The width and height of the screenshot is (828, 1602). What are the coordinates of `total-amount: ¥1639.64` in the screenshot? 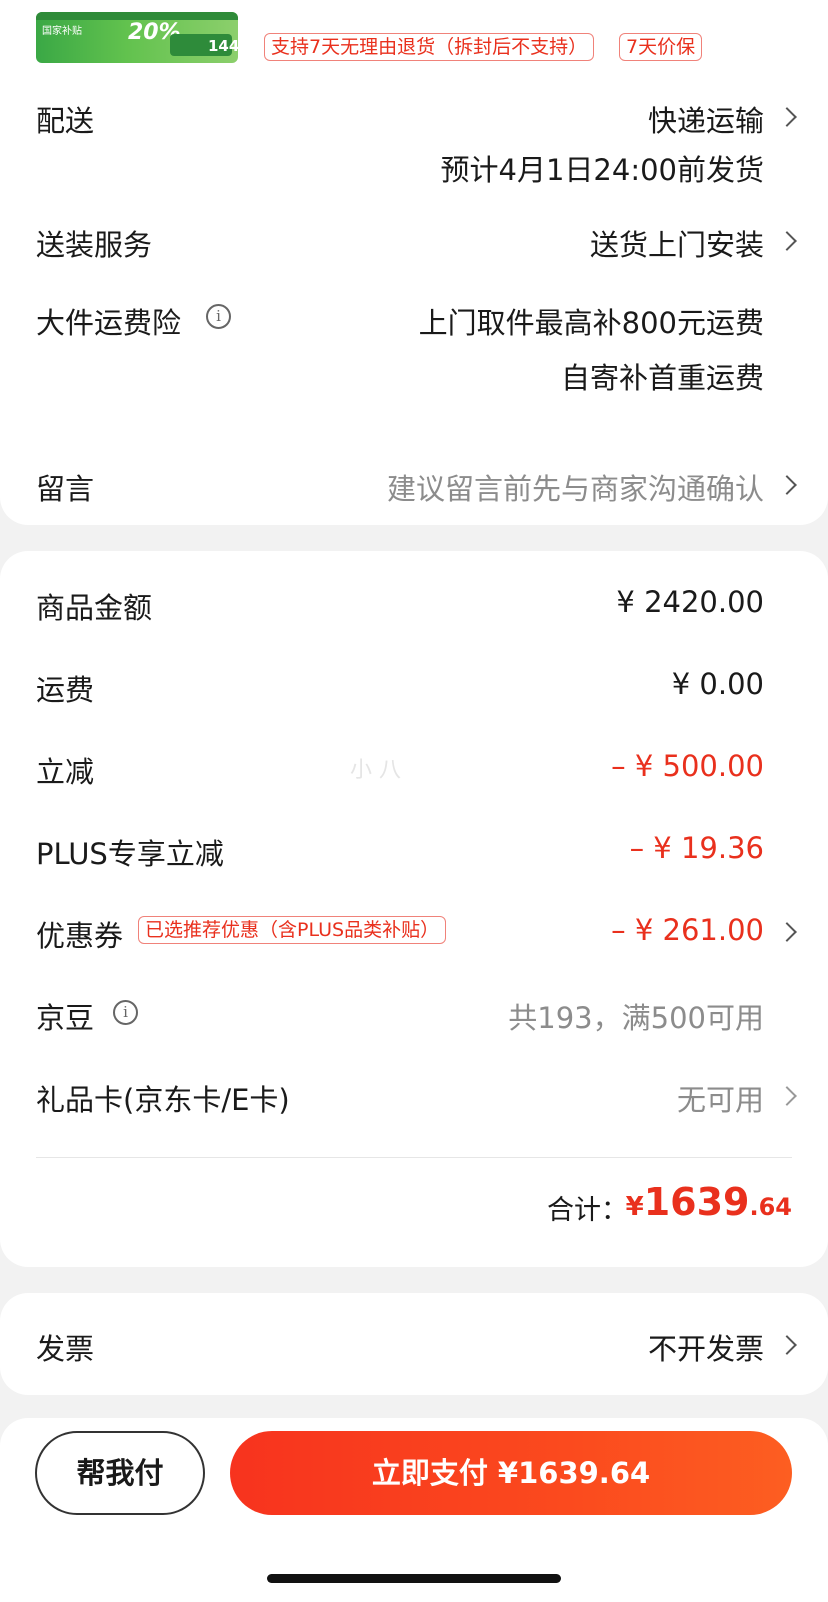 It's located at (709, 1202).